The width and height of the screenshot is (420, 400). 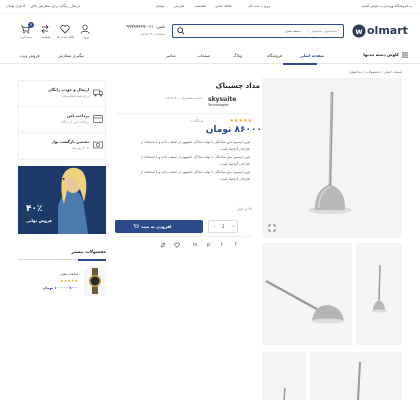 I want to click on menu-icon, so click(x=405, y=55).